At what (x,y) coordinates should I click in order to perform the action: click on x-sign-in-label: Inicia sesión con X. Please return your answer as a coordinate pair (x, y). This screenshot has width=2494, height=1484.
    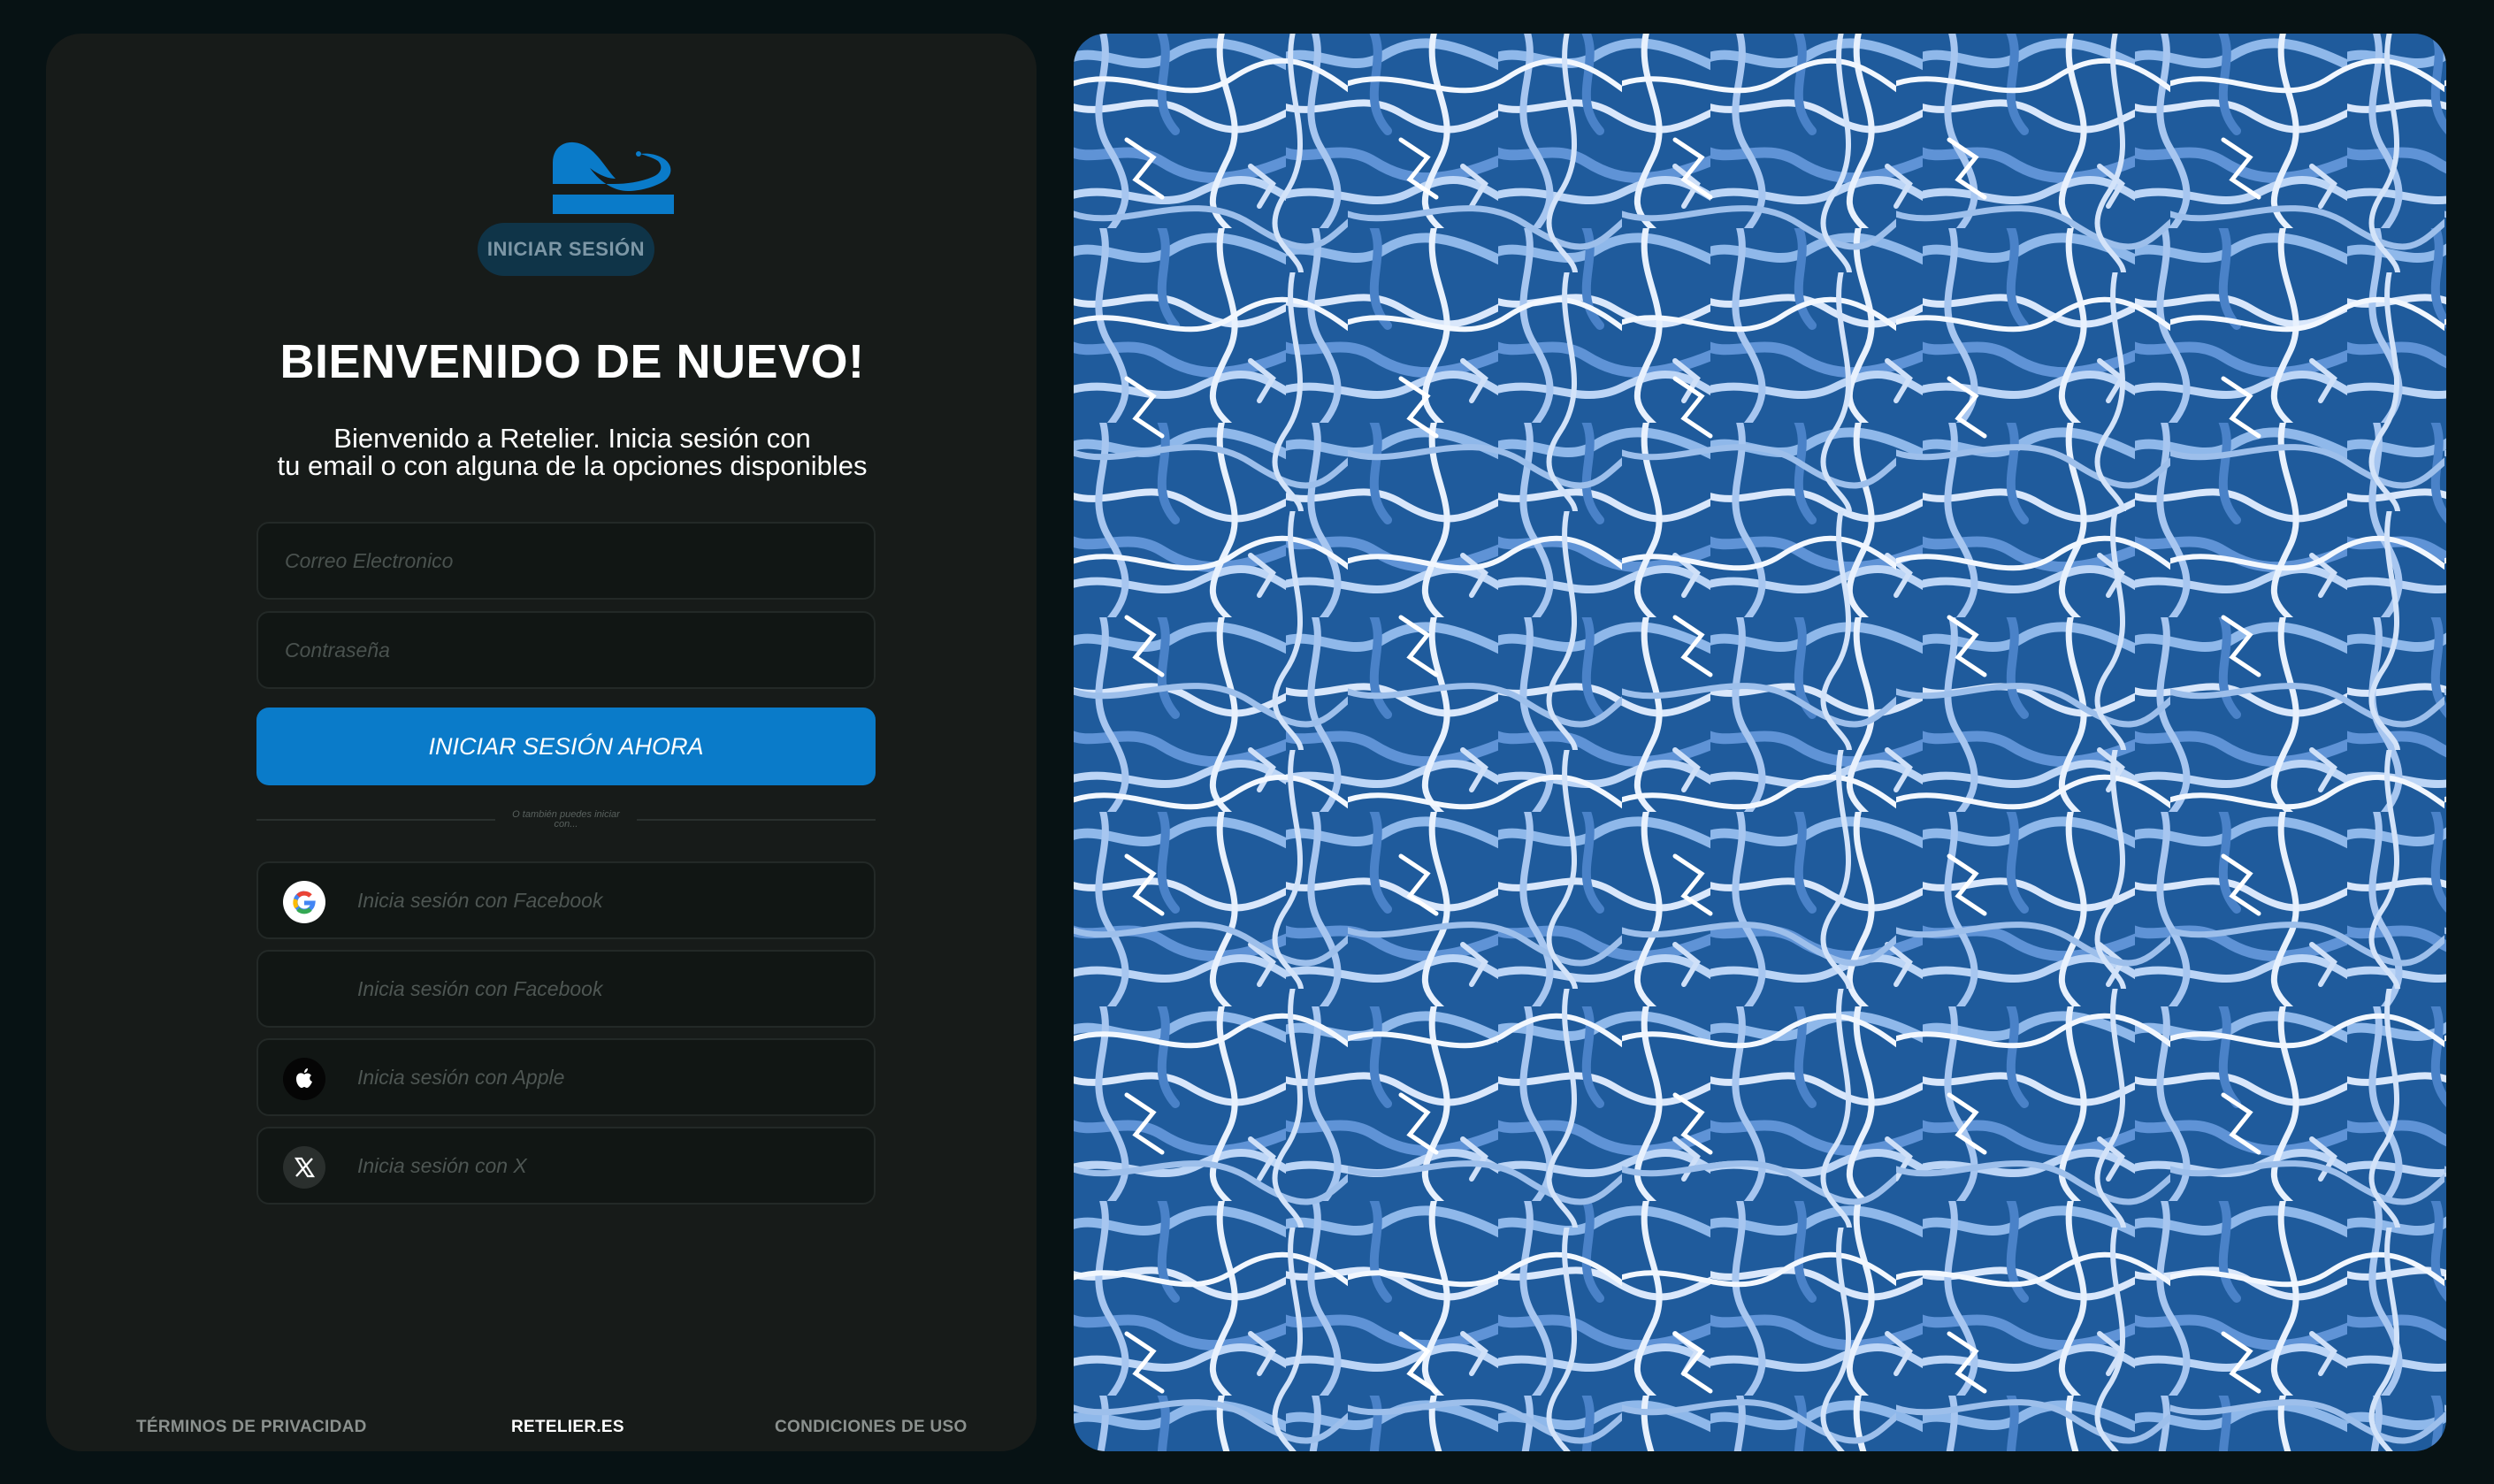
    Looking at the image, I should click on (442, 1165).